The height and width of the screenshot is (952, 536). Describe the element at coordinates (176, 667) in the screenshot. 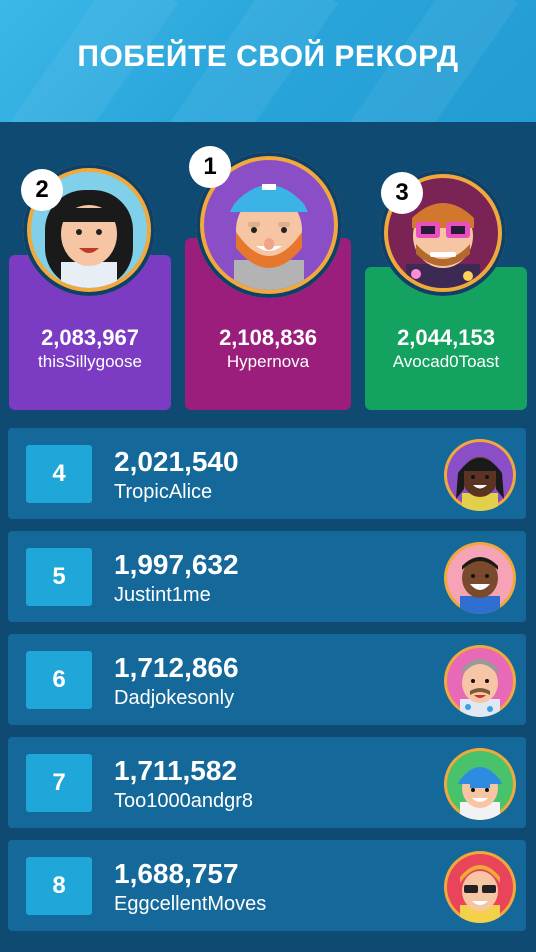

I see `row-score: 1,712,866` at that location.